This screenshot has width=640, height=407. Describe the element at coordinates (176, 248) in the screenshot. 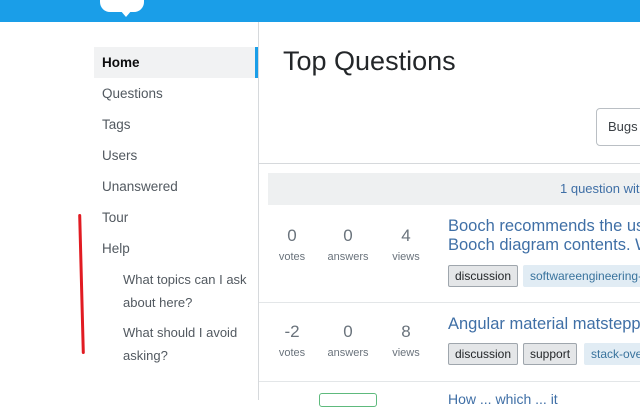

I see `sidebar-item-help: Help` at that location.